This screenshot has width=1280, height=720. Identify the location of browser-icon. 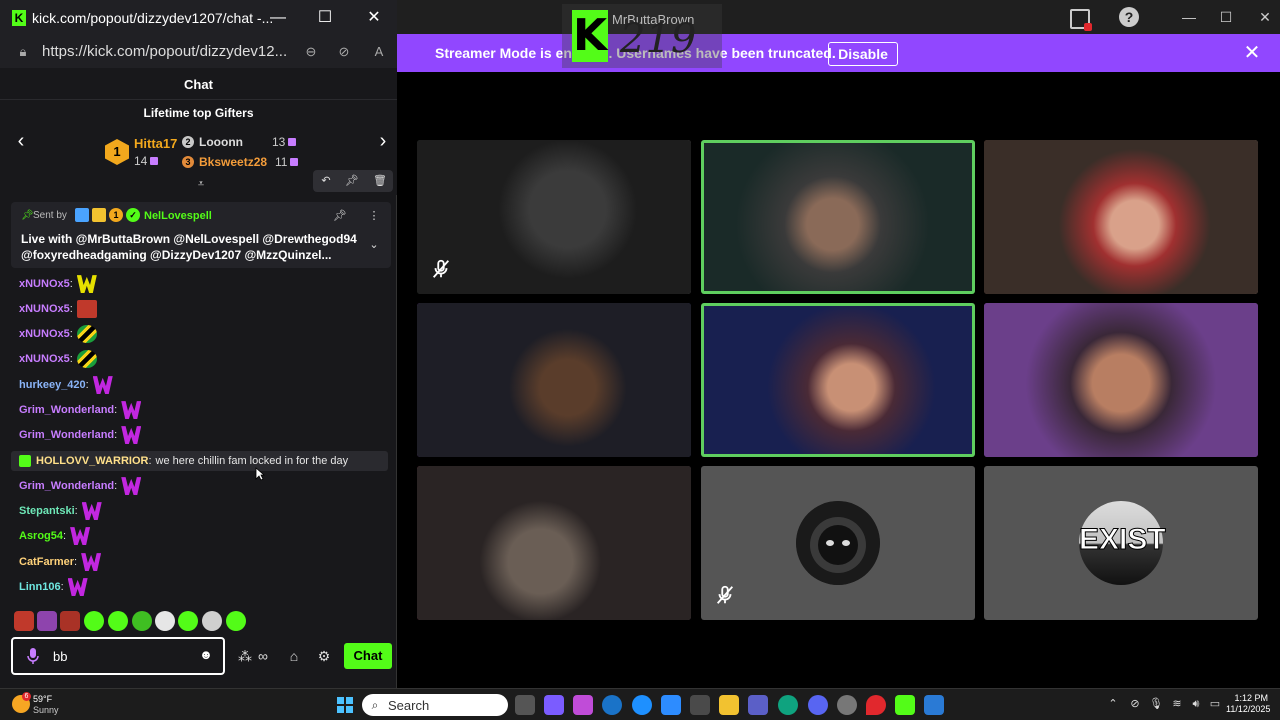
(642, 705).